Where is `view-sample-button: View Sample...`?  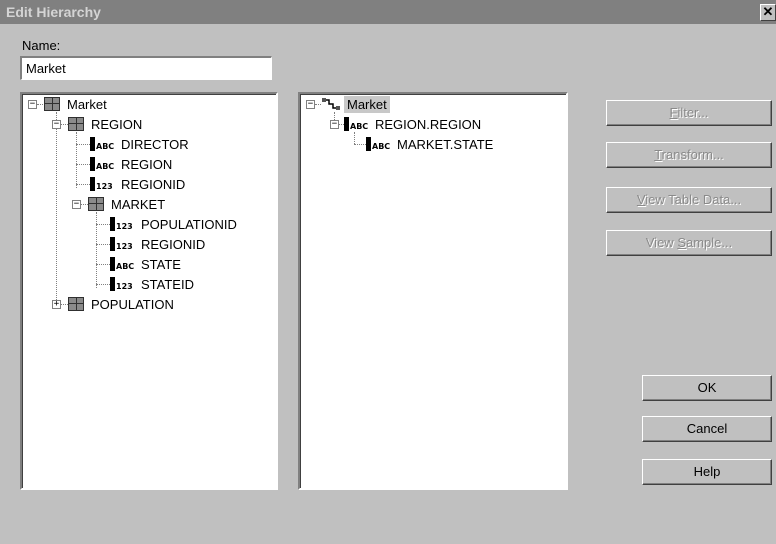
view-sample-button: View Sample... is located at coordinates (689, 243).